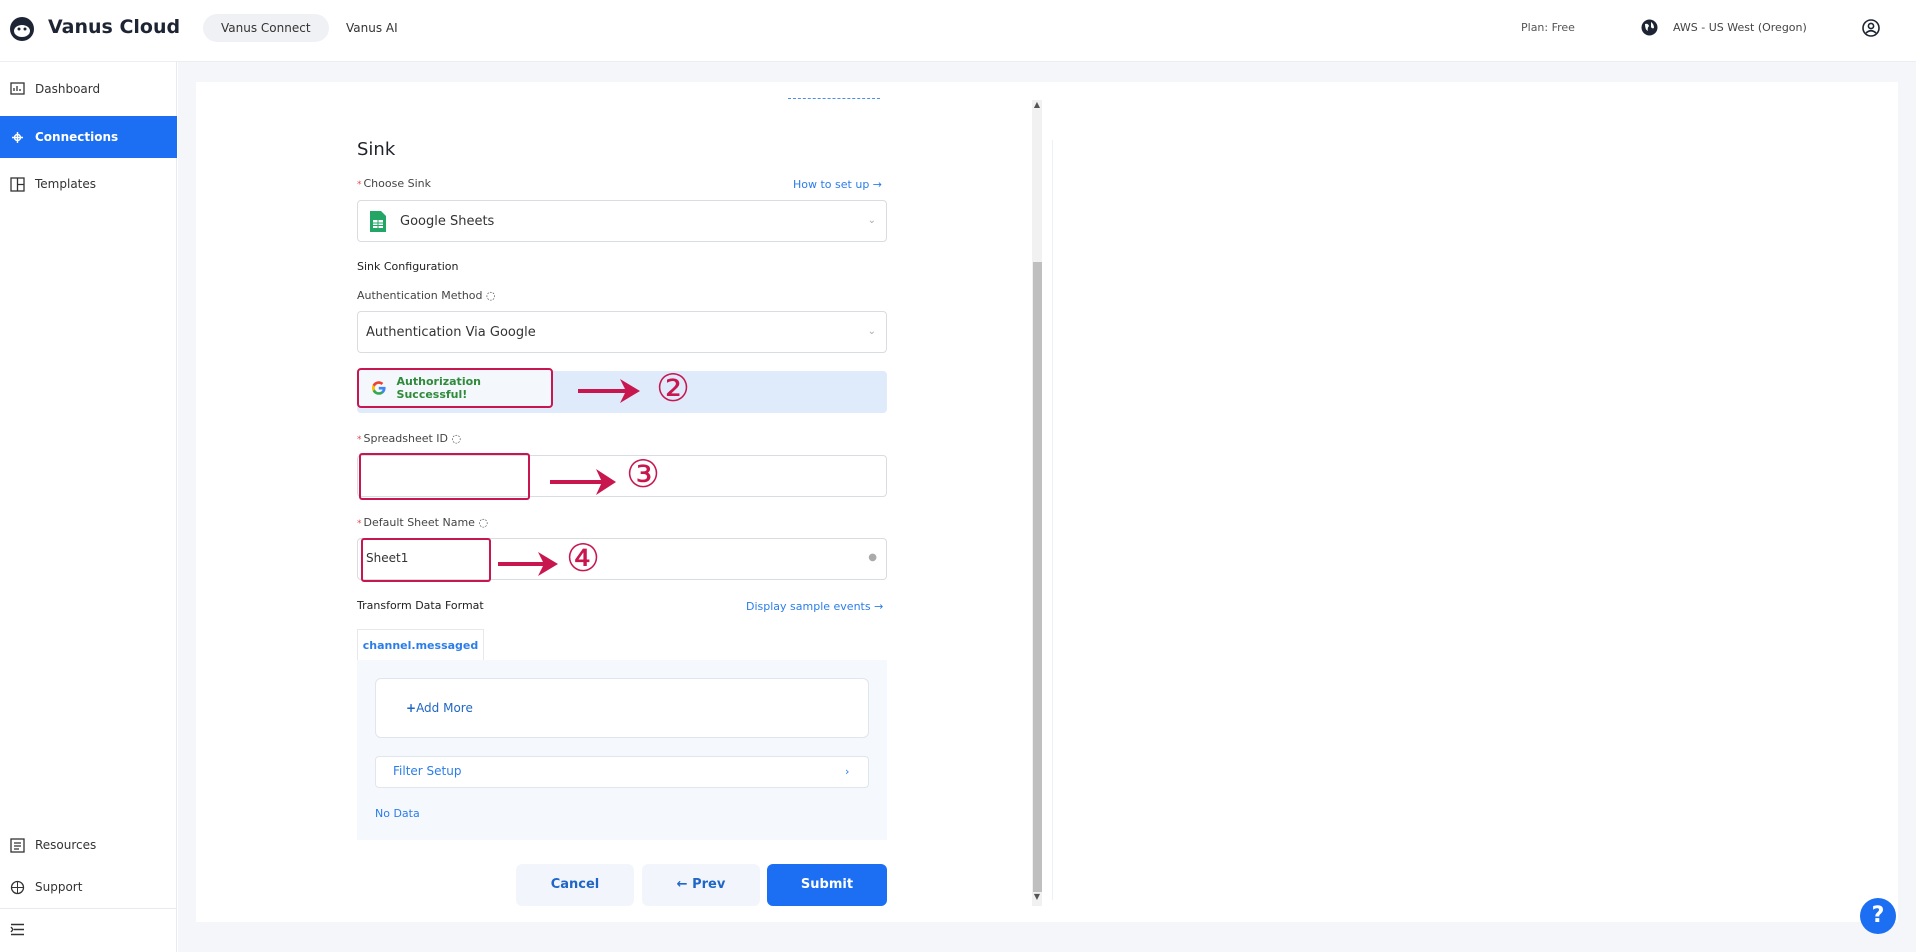 The height and width of the screenshot is (952, 1916). I want to click on sink-select: Google Sheets ⌄, so click(622, 221).